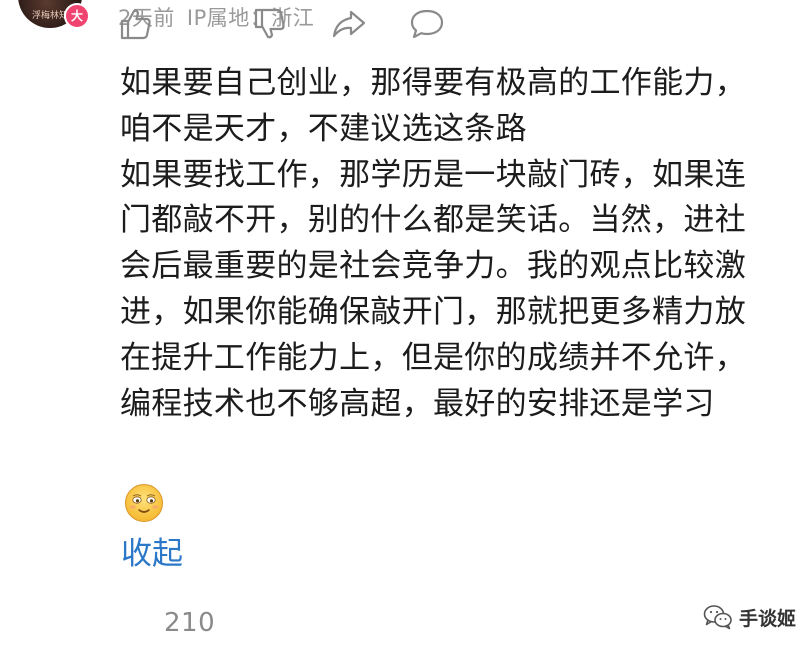 The height and width of the screenshot is (651, 812). I want to click on comment-line: 如果要找工作，那学历是一块敲门砖，如果连, so click(433, 174).